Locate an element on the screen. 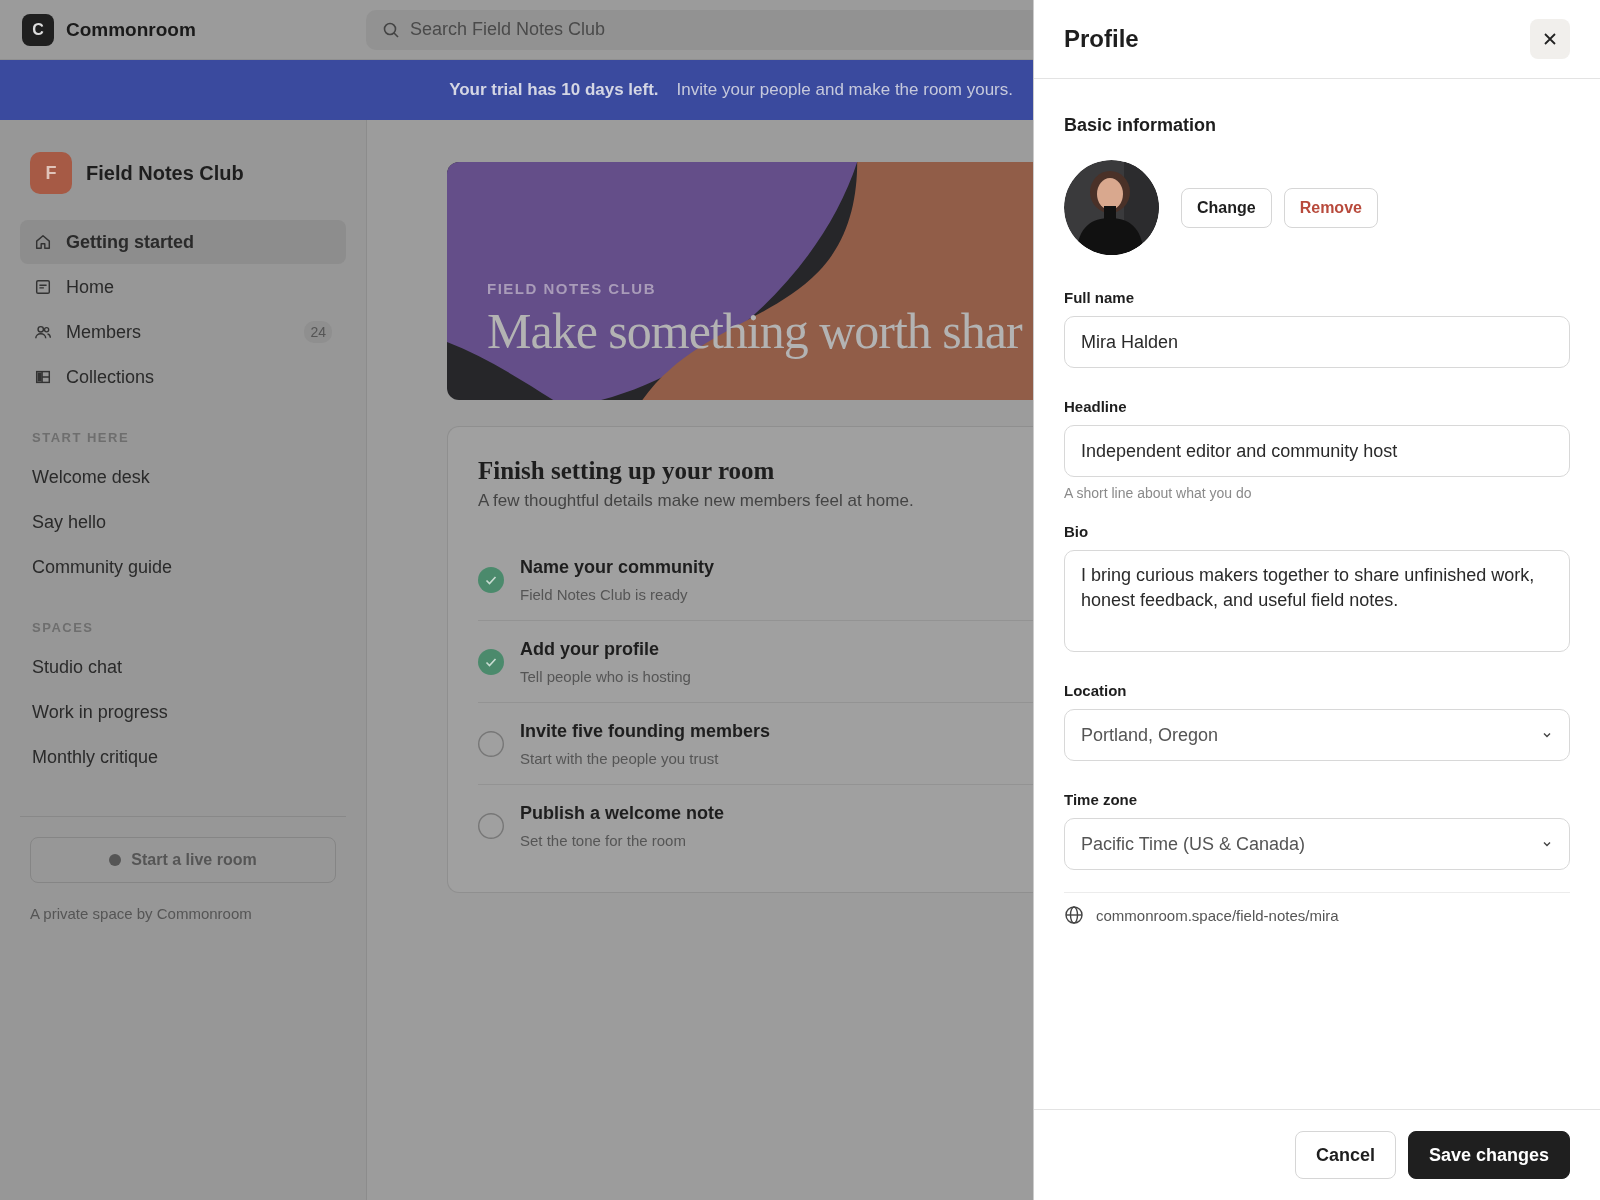 This screenshot has width=1600, height=1200. search-field: Search Field Notes Club is located at coordinates (699, 29).